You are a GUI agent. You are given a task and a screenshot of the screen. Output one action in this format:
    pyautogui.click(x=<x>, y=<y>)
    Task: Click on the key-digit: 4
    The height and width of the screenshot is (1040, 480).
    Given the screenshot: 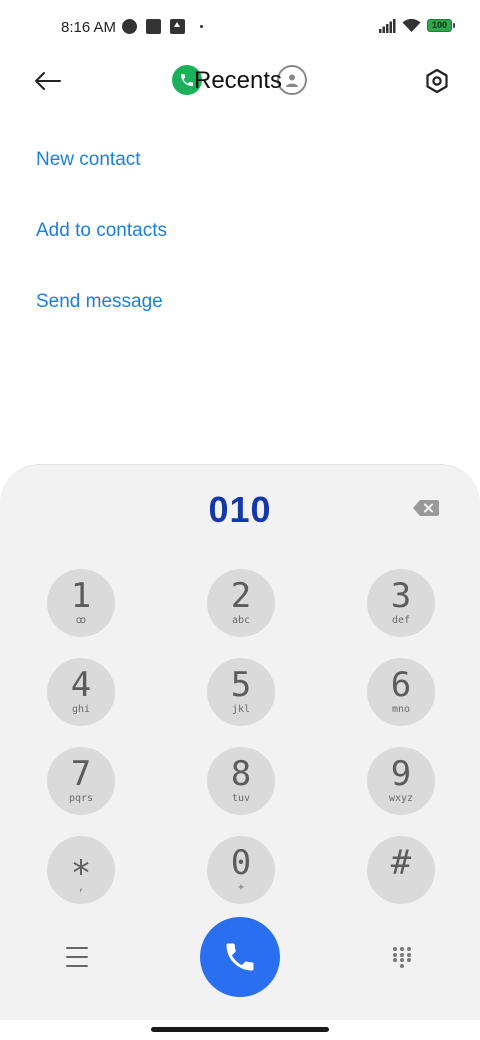 What is the action you would take?
    pyautogui.click(x=81, y=685)
    